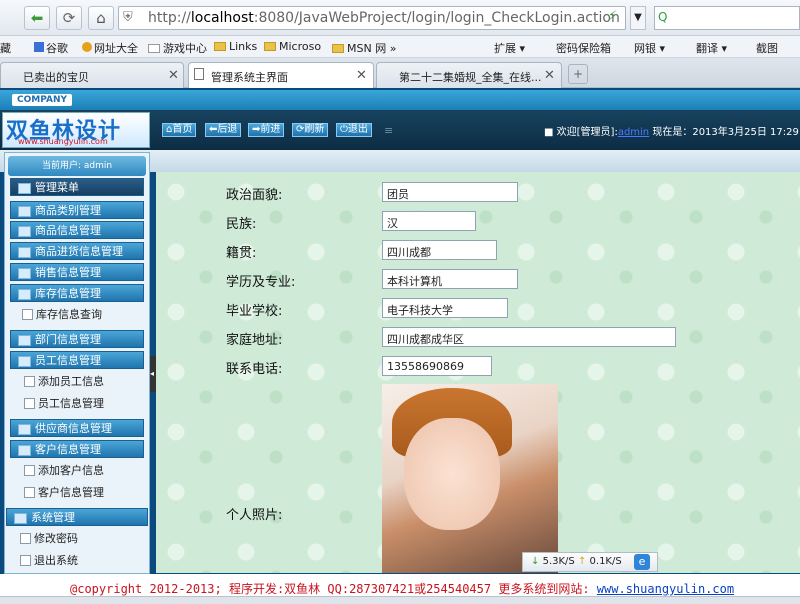 Image resolution: width=800 pixels, height=604 pixels. I want to click on school-field: 电子科技大学, so click(445, 308).